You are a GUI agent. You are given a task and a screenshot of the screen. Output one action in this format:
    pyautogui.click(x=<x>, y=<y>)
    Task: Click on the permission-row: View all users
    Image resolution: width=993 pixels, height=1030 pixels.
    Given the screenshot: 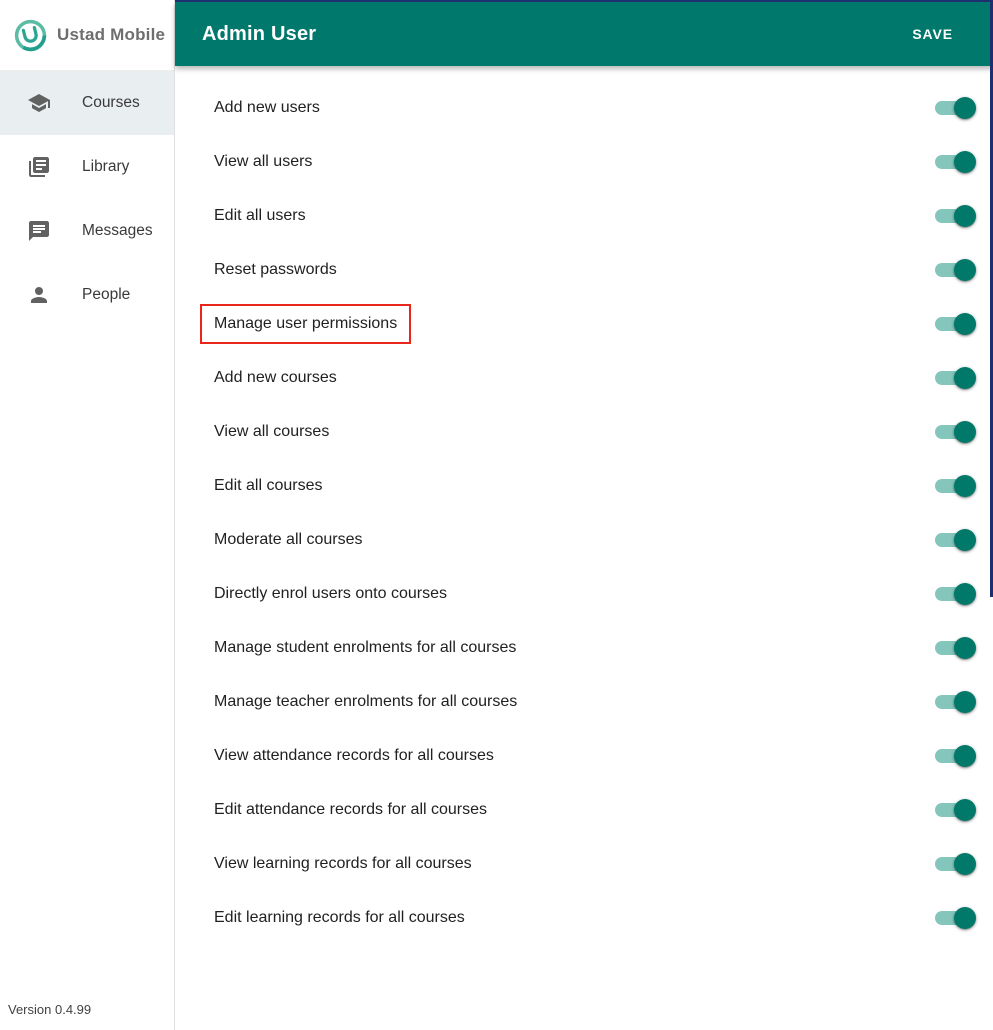 What is the action you would take?
    pyautogui.click(x=595, y=162)
    